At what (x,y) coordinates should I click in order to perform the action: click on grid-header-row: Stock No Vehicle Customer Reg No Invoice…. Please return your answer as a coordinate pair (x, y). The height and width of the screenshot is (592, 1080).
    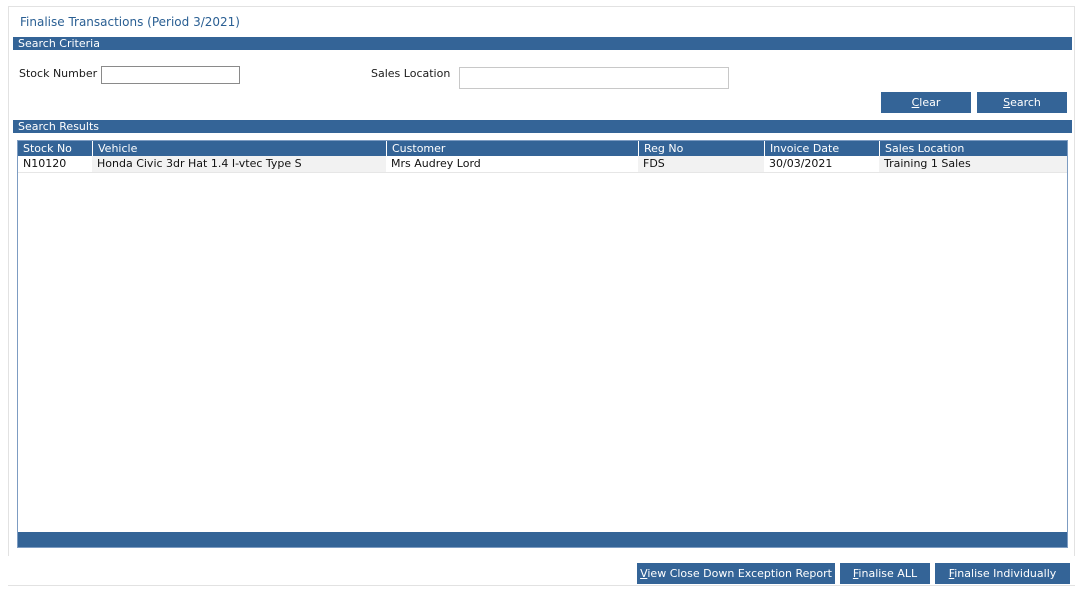
    Looking at the image, I should click on (542, 148).